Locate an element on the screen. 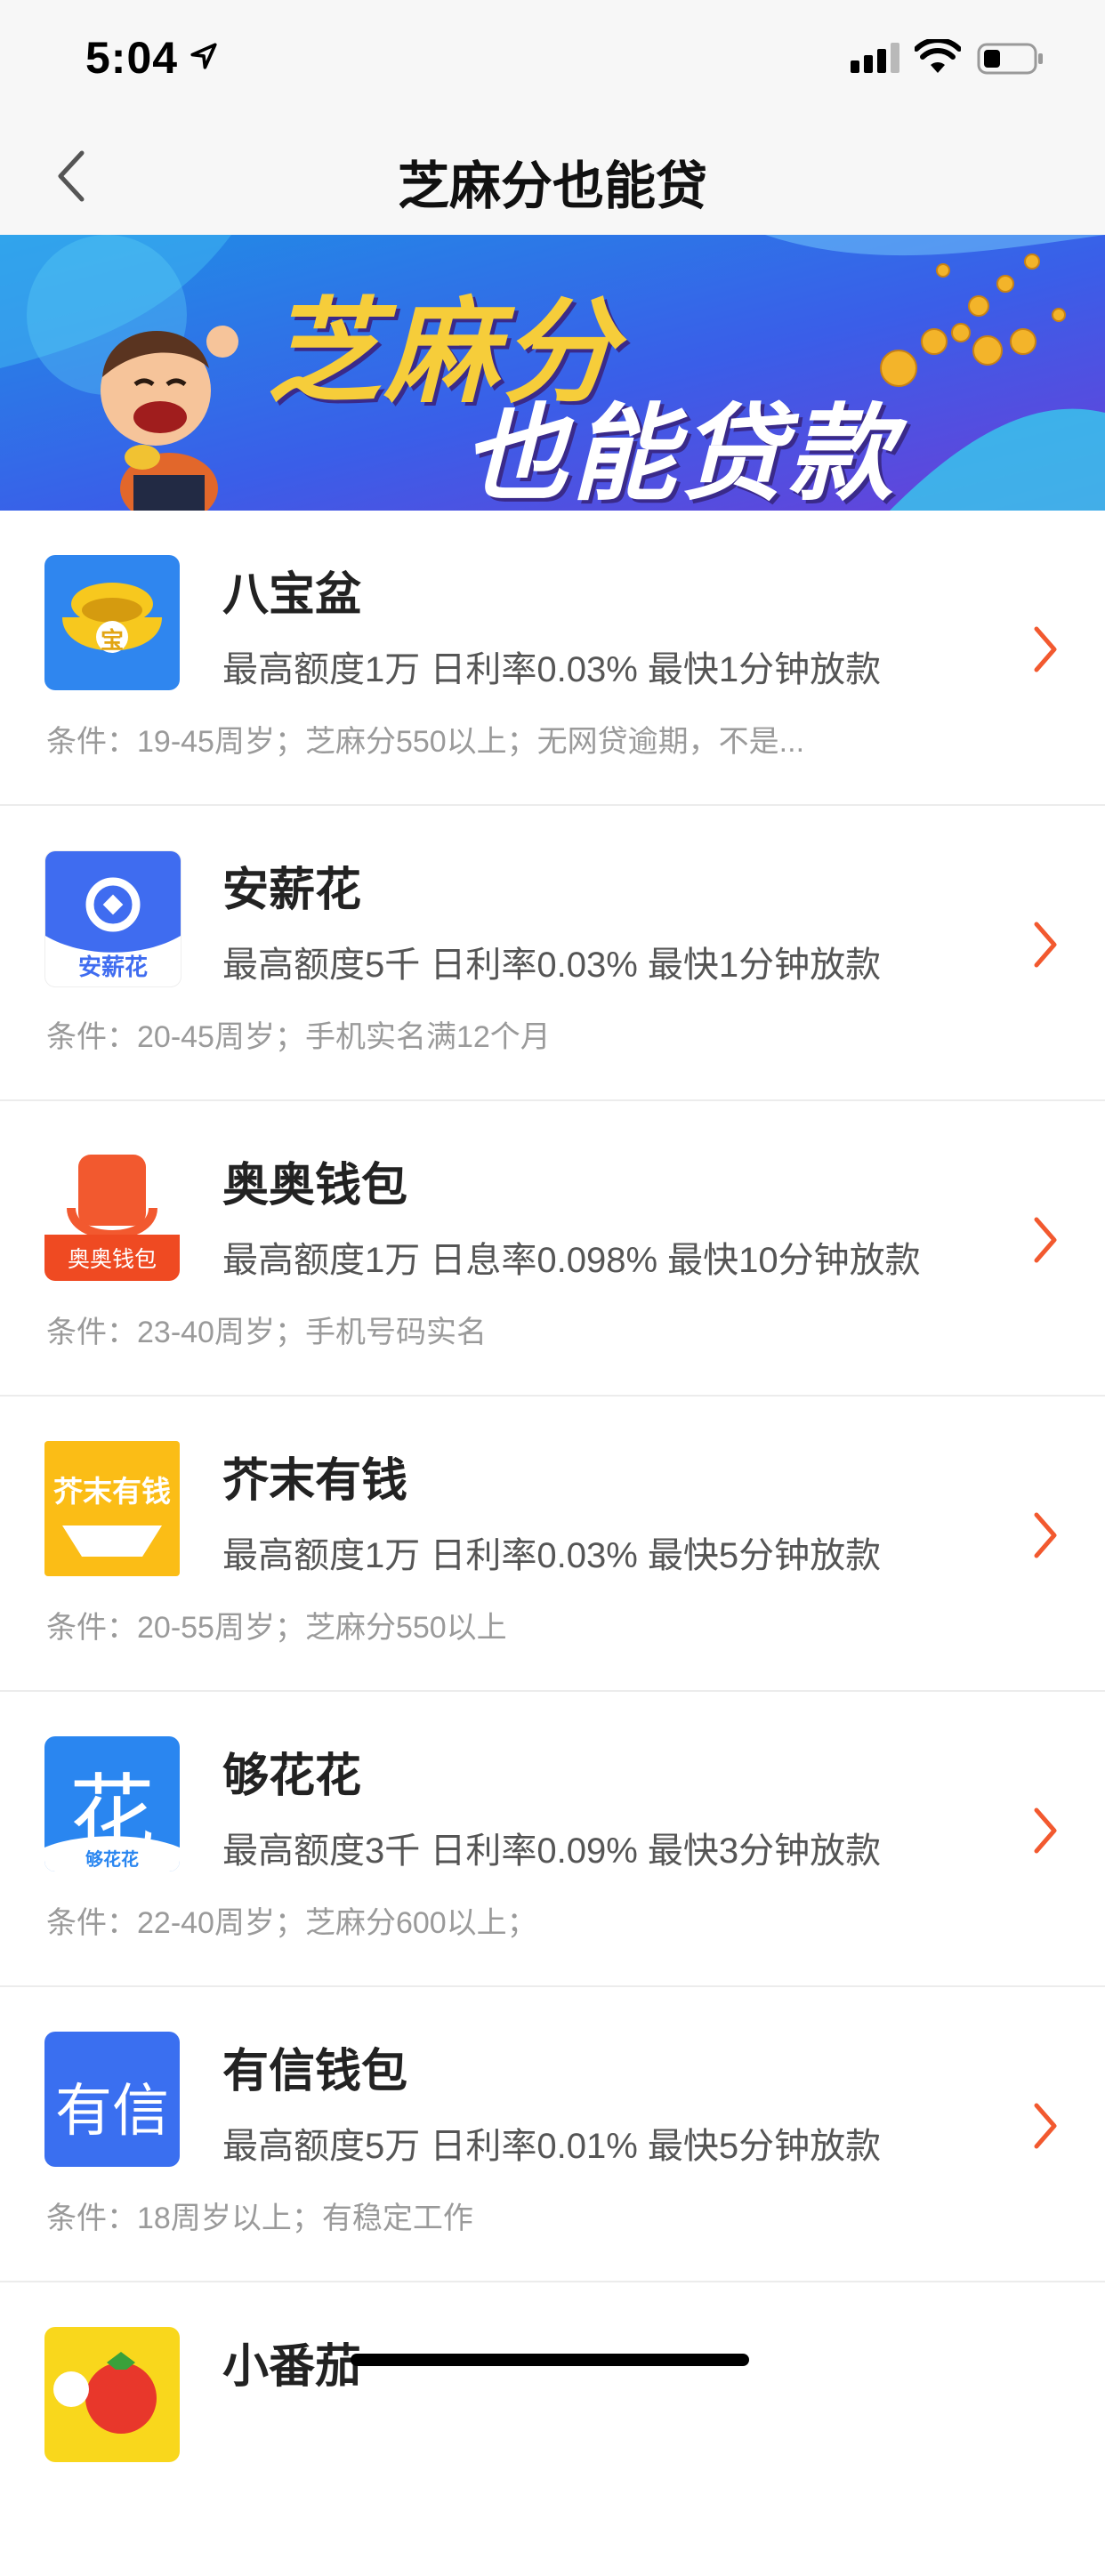  loan-desc: 最高额度1万 日利率0.03% 最快5分钟放款 is located at coordinates (552, 1555).